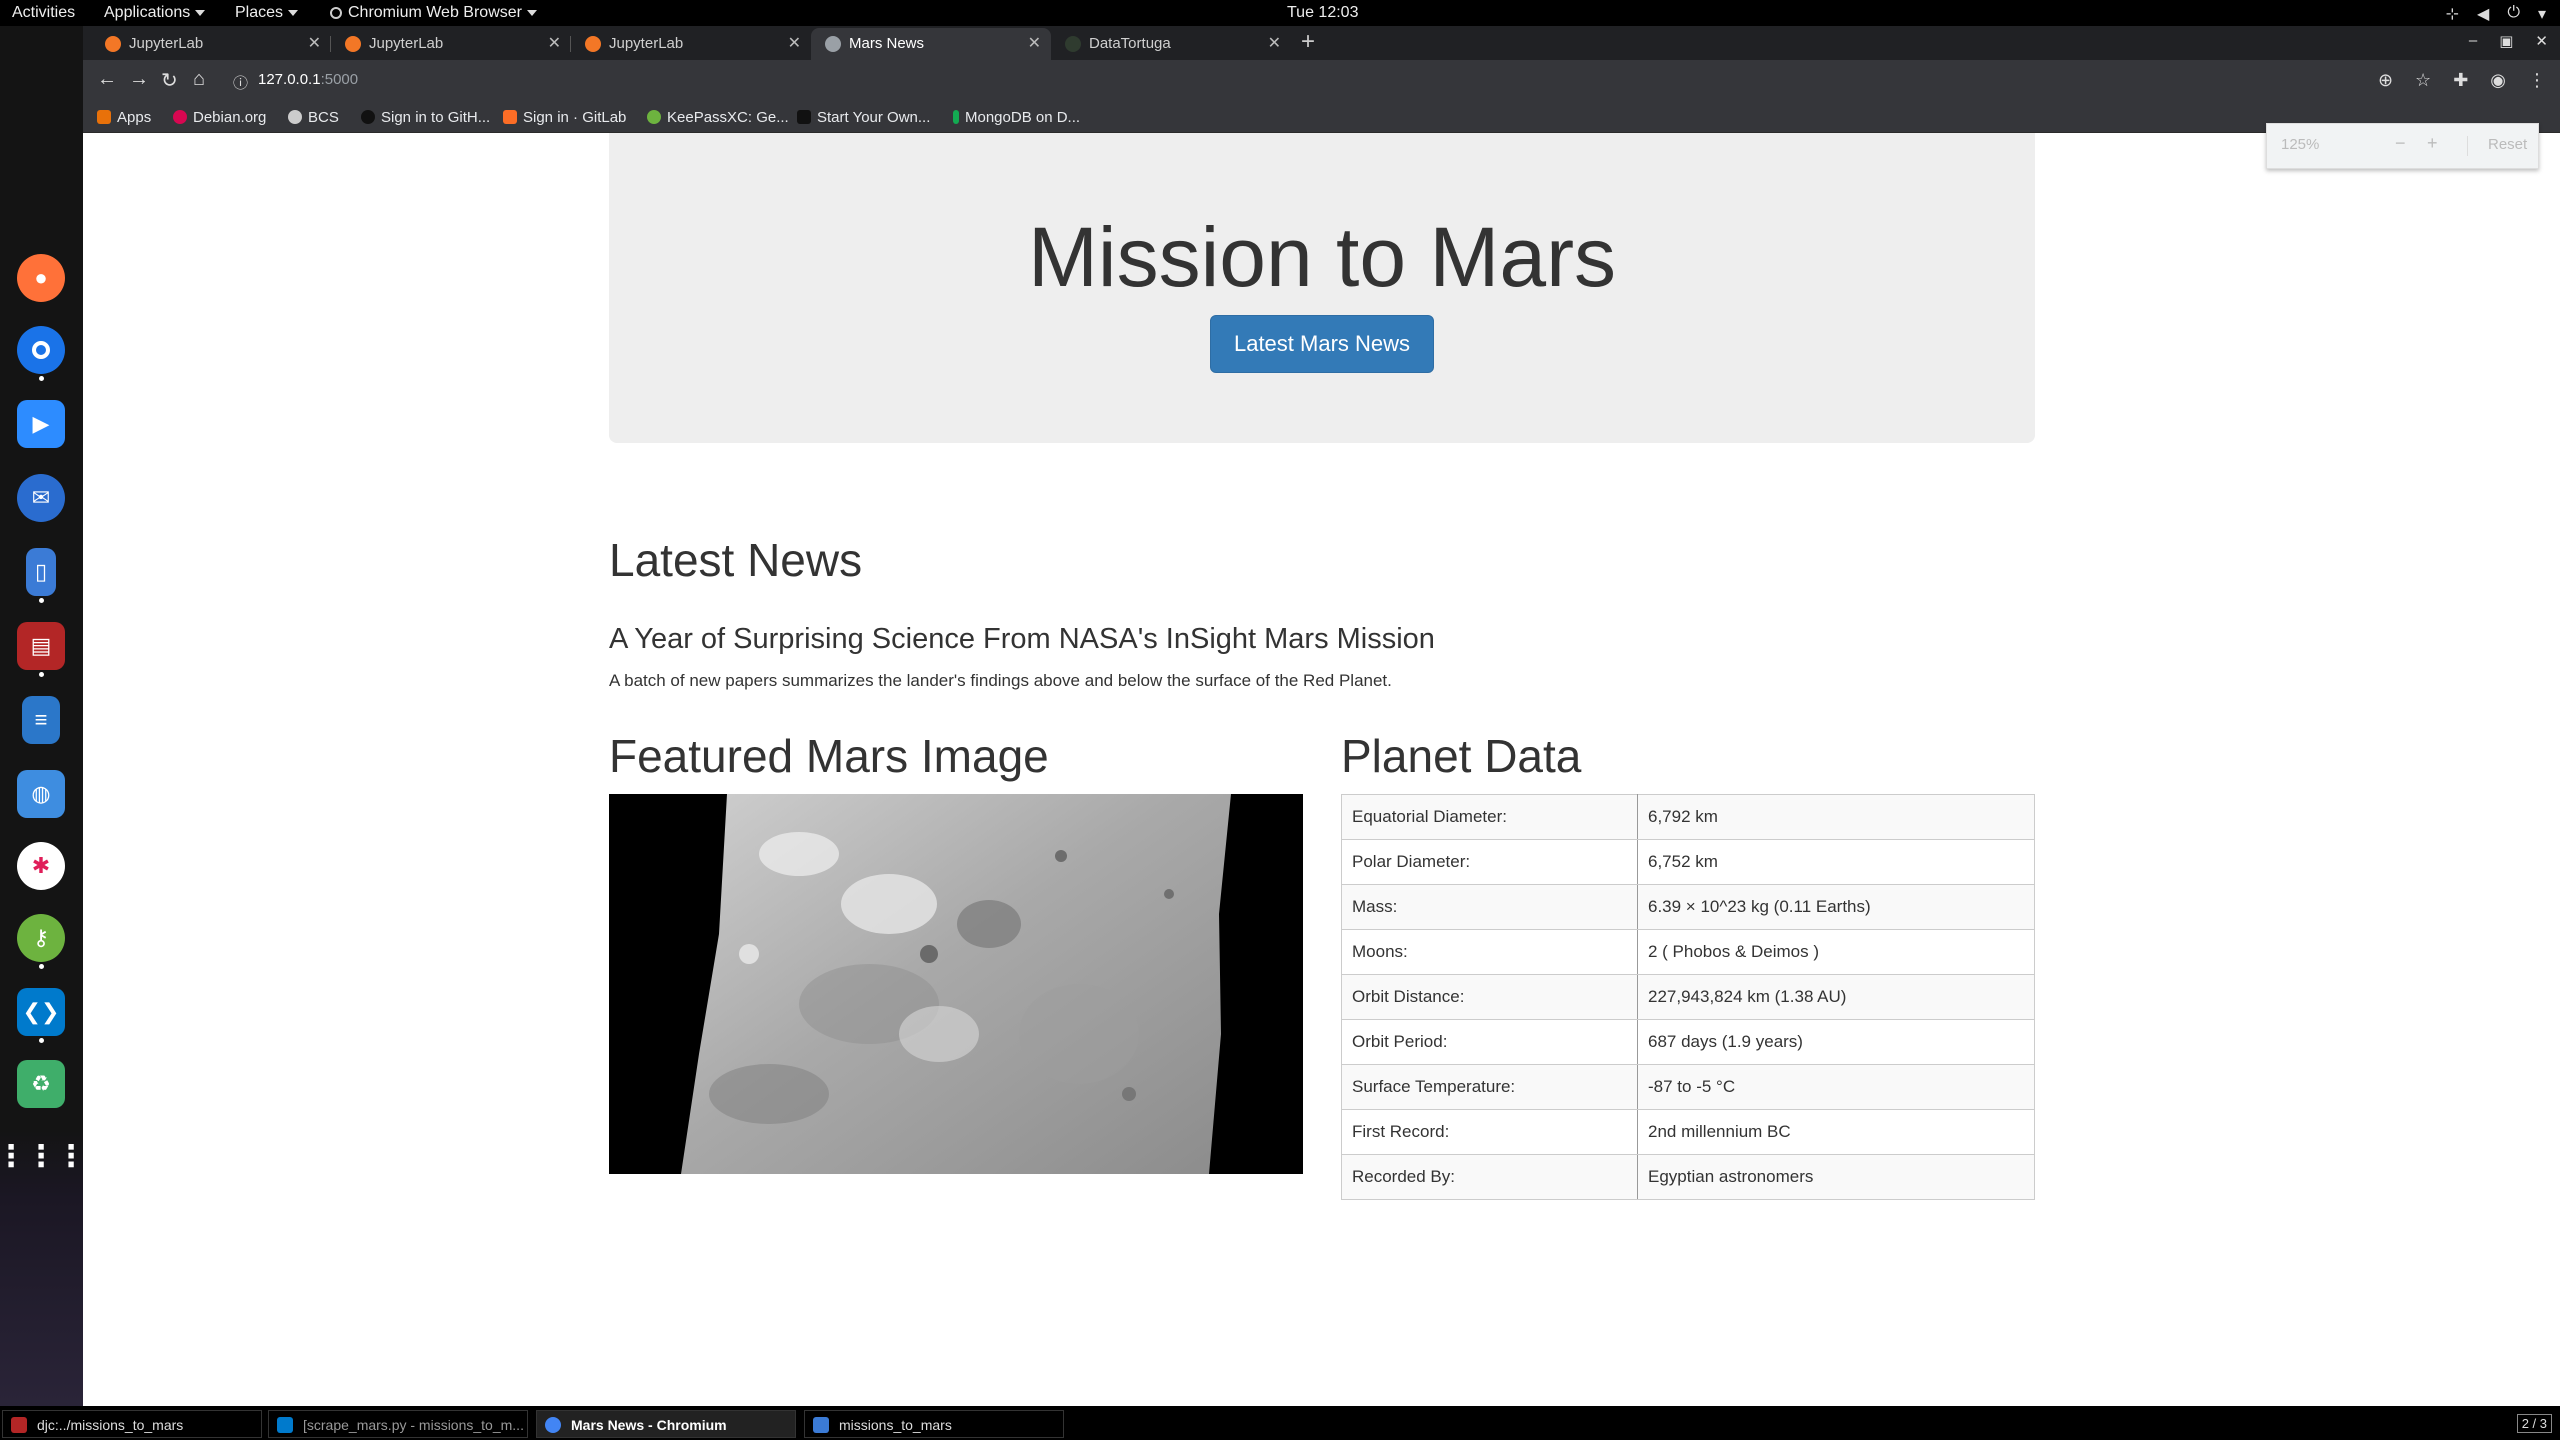  I want to click on zoom-popup: 125% − + Reset, so click(2402, 146).